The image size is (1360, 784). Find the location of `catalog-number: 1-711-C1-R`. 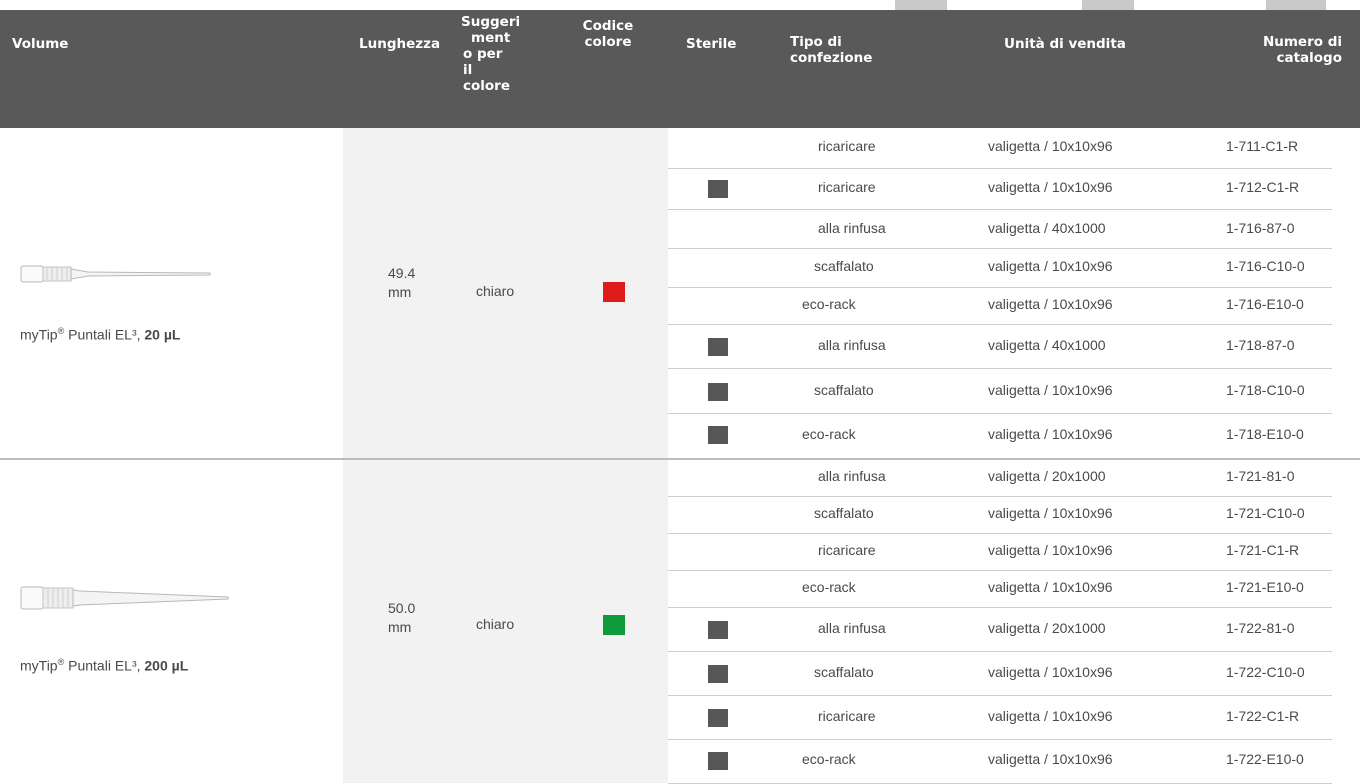

catalog-number: 1-711-C1-R is located at coordinates (1262, 146).